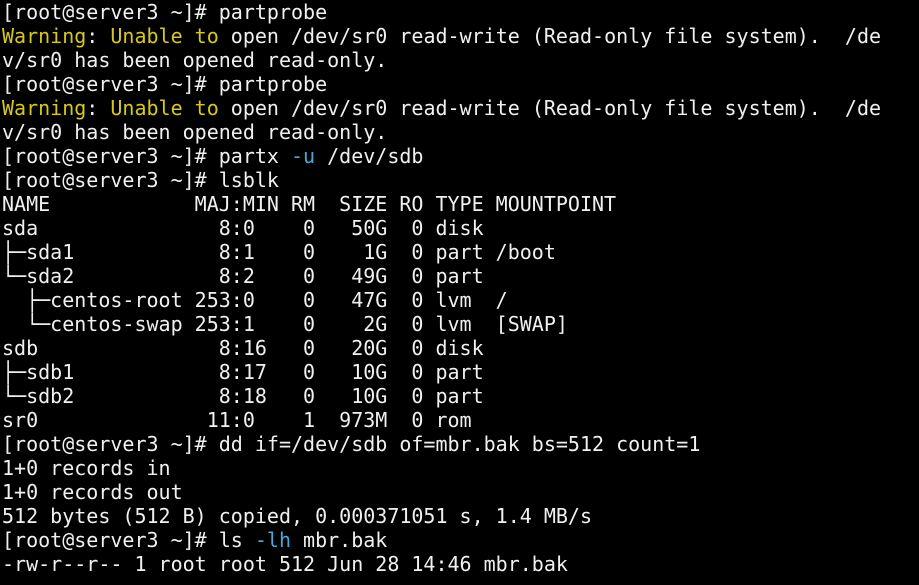  What do you see at coordinates (243, 228) in the screenshot?
I see `terminal-text: sda 8:0 0 50G 0 disk` at bounding box center [243, 228].